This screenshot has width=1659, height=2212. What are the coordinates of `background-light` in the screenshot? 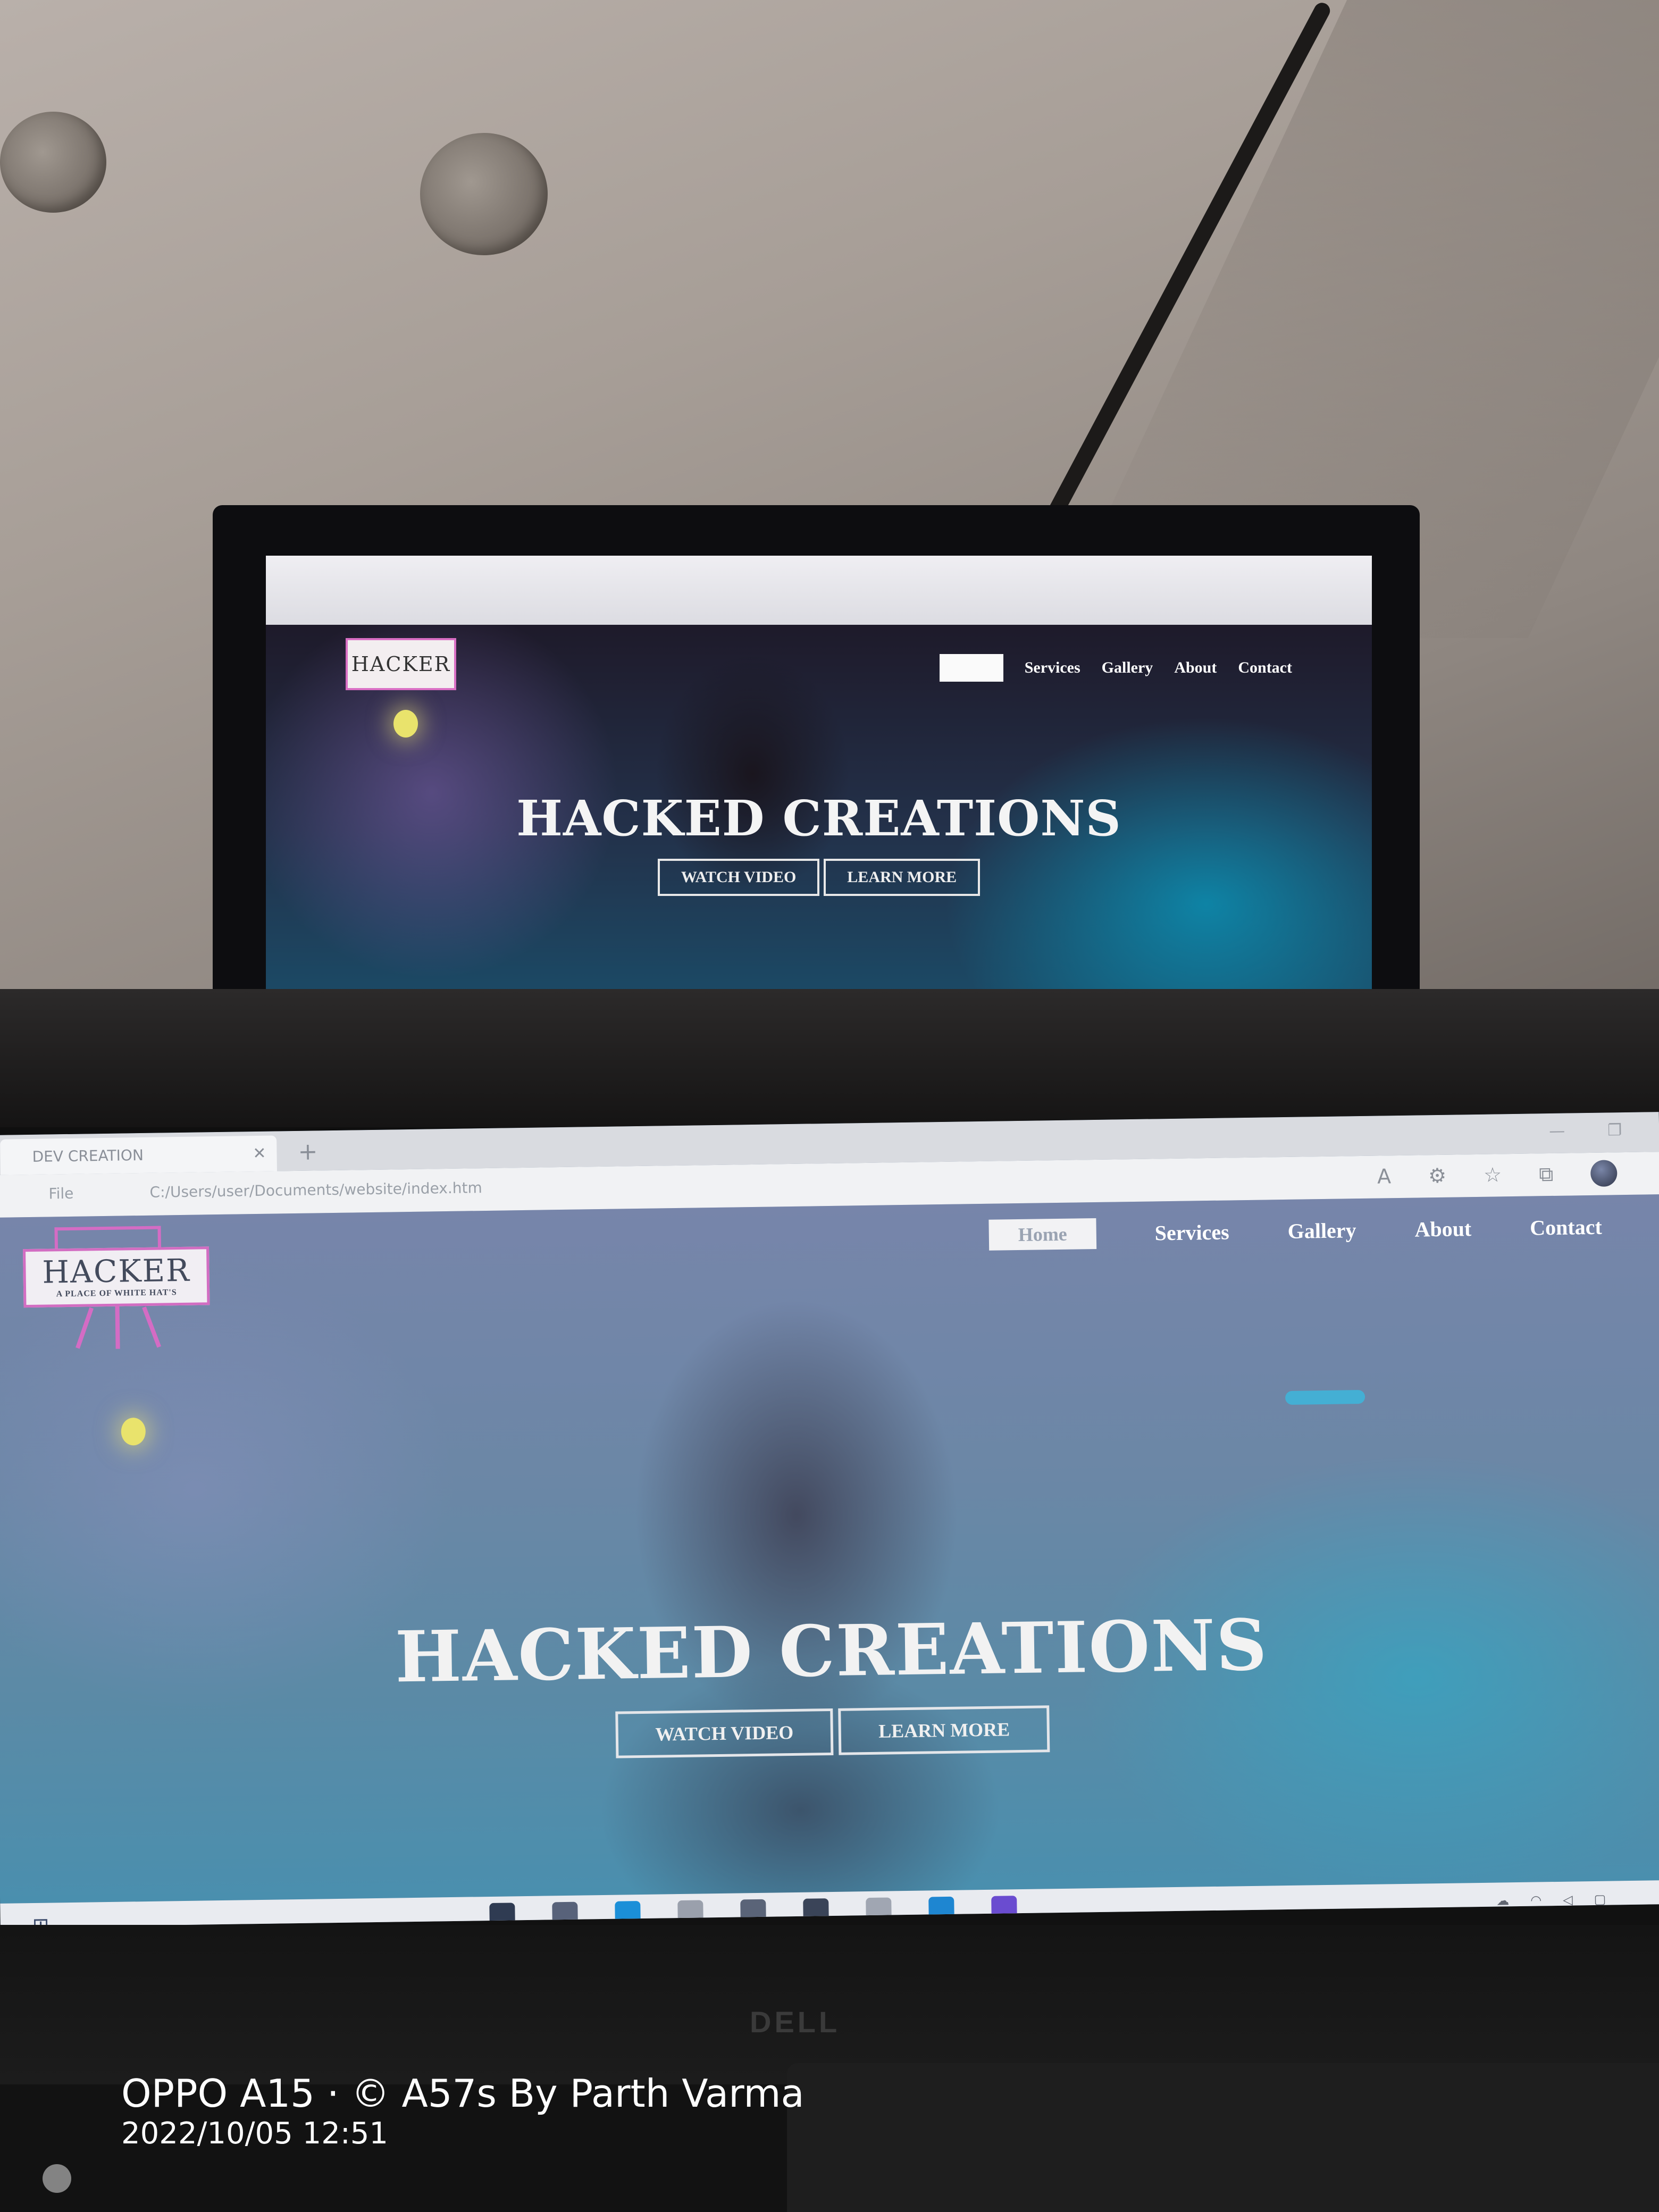 It's located at (1325, 1397).